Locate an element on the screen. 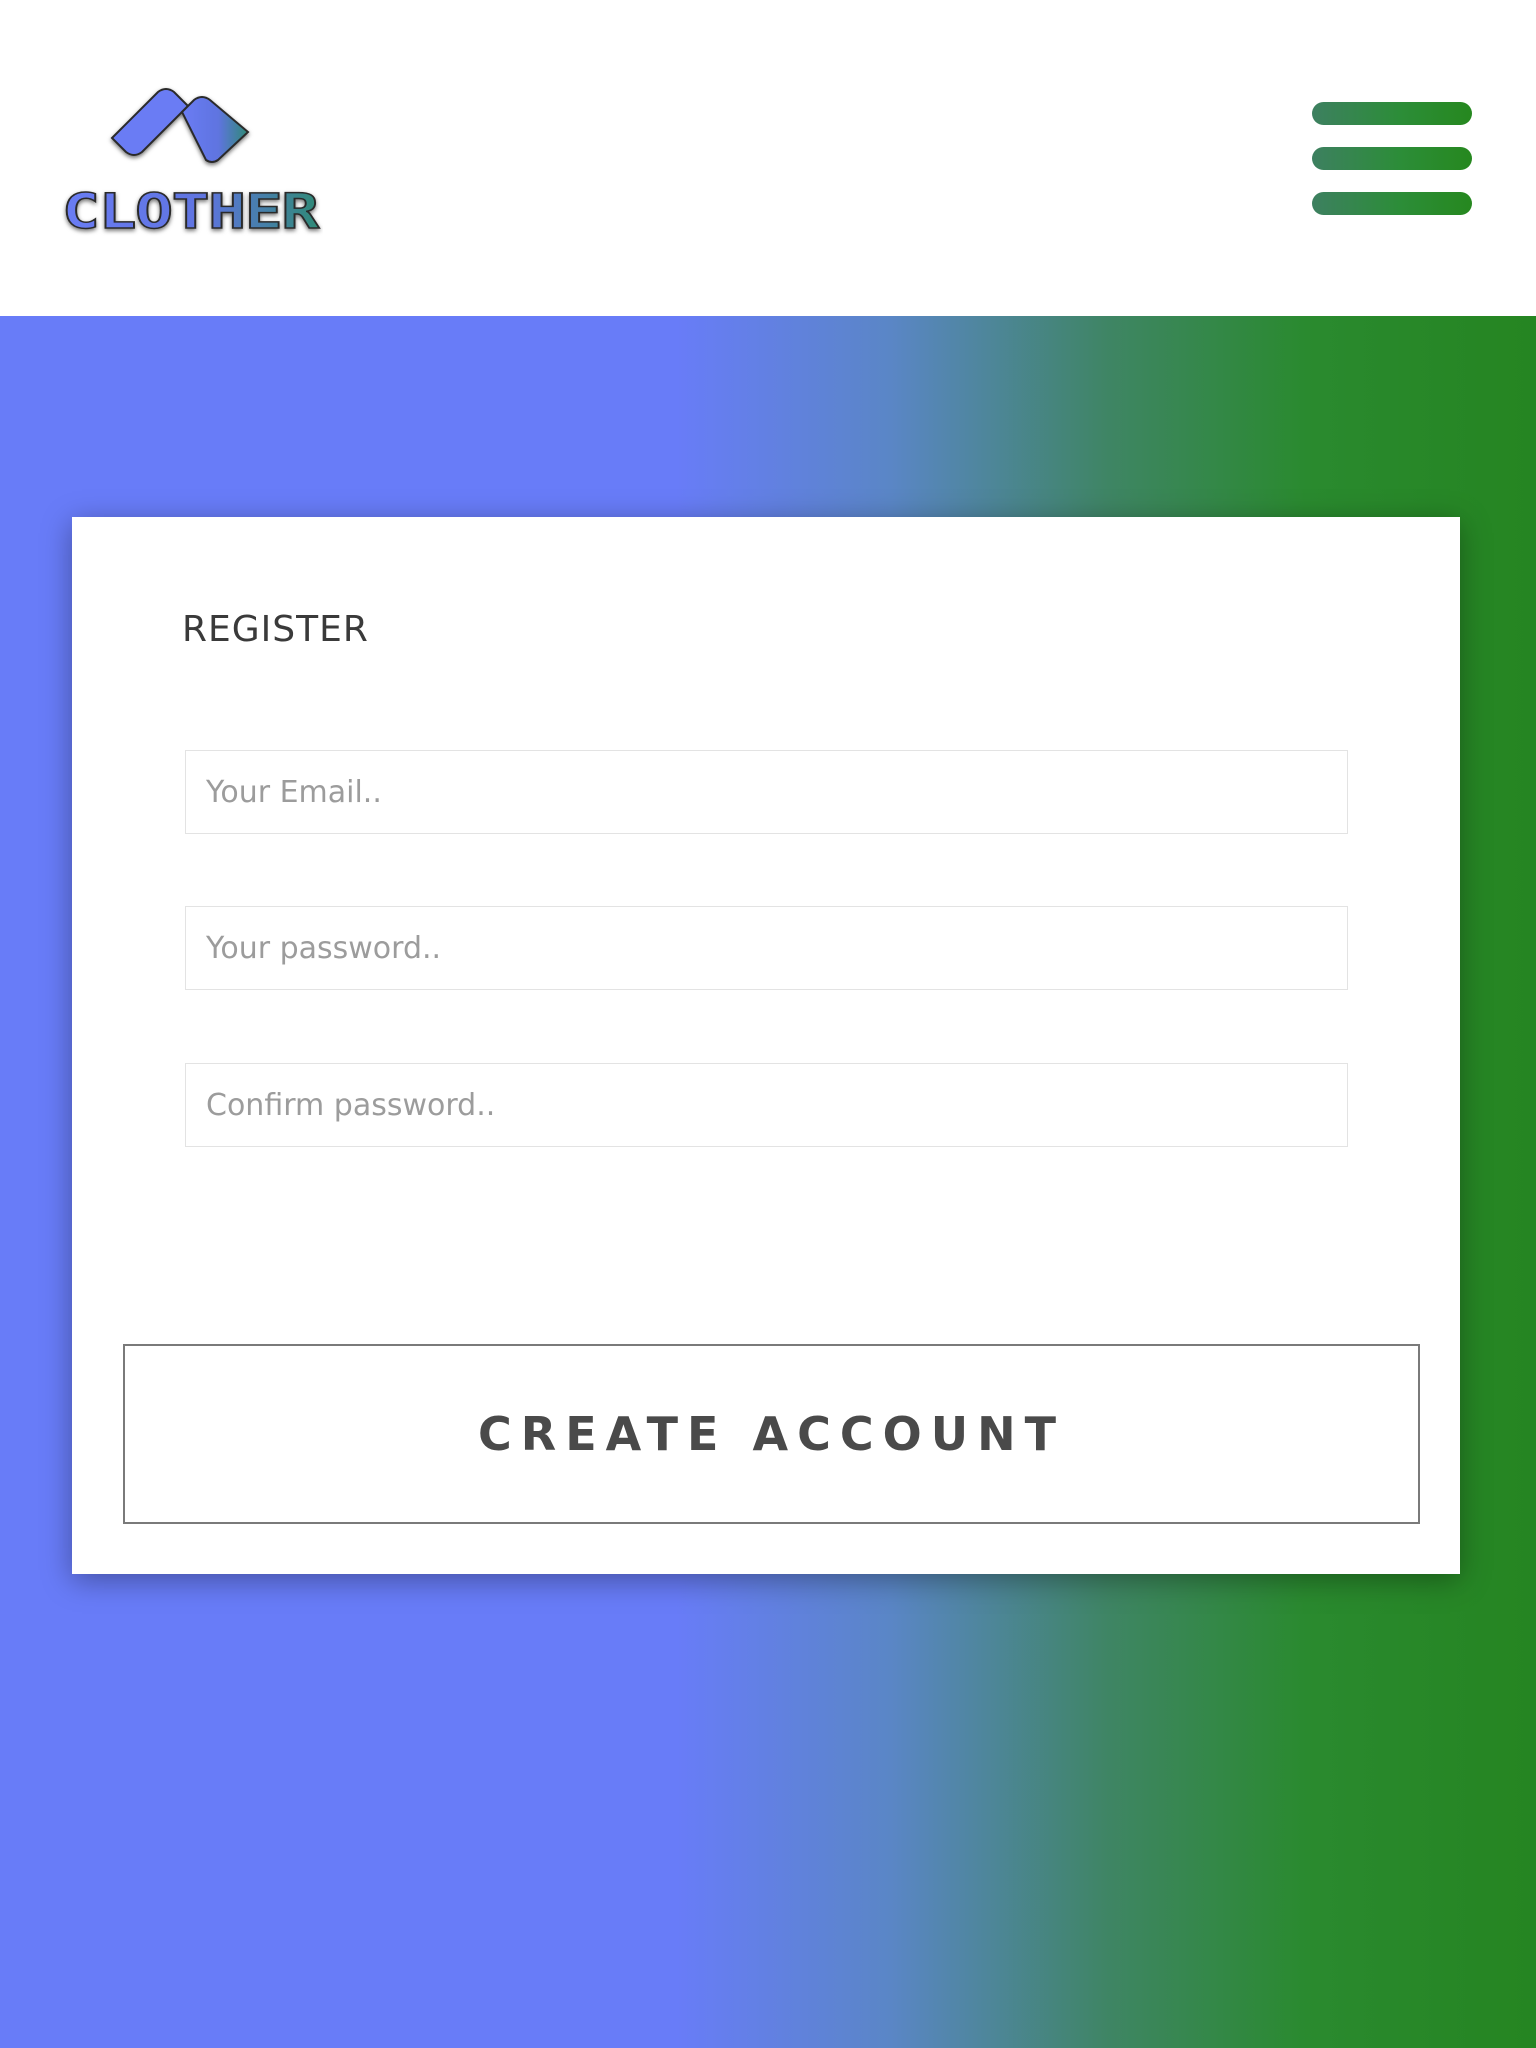 The image size is (1536, 2048). menu-bar-middle is located at coordinates (1392, 158).